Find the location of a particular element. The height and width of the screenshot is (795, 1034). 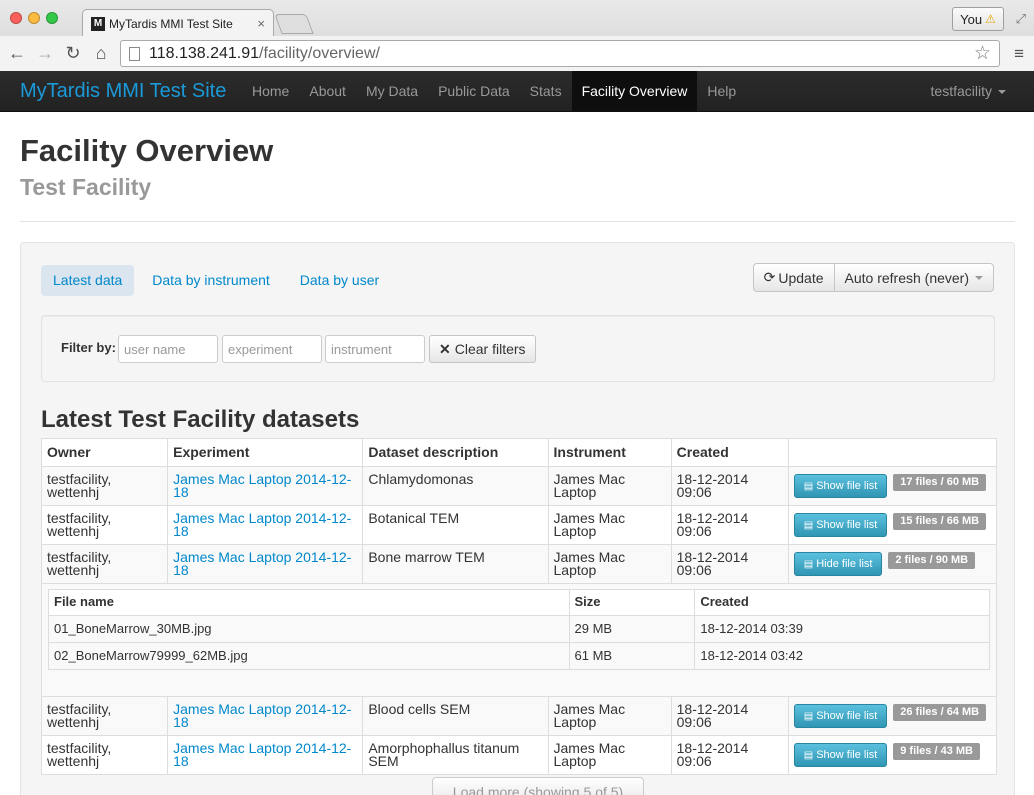

bookmark-star-icon: ☆ is located at coordinates (982, 53).